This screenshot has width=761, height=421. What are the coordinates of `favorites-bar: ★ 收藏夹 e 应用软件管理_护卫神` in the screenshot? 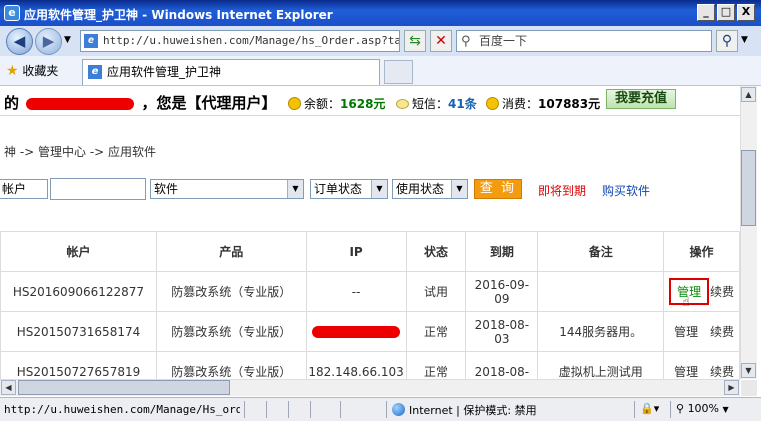 It's located at (380, 71).